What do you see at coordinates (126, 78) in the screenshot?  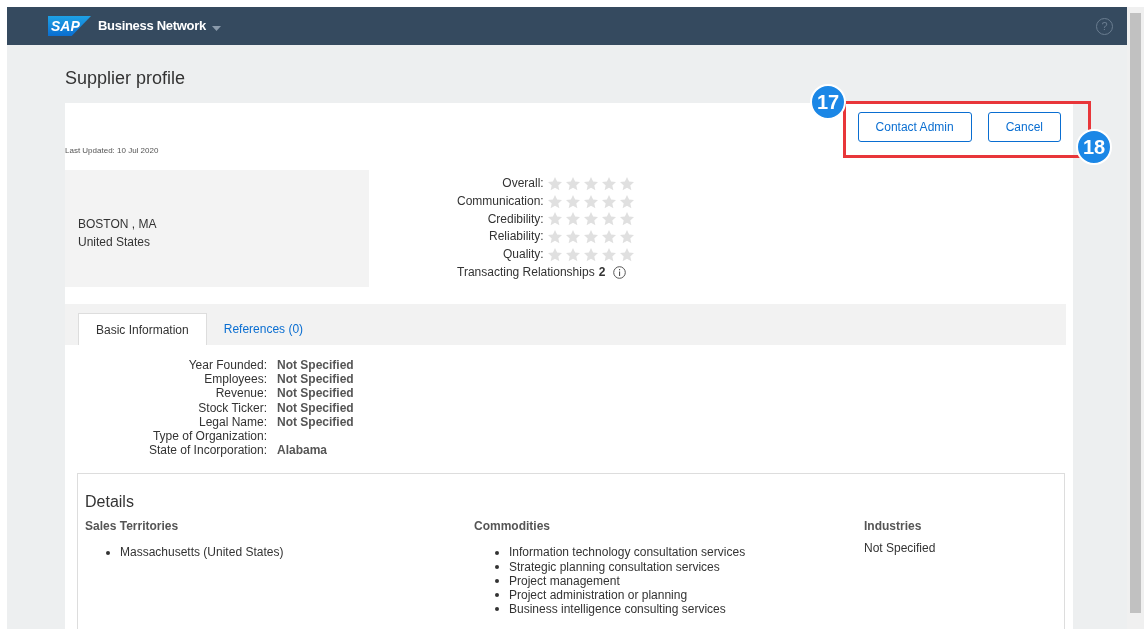 I see `page-title: Supplier profile` at bounding box center [126, 78].